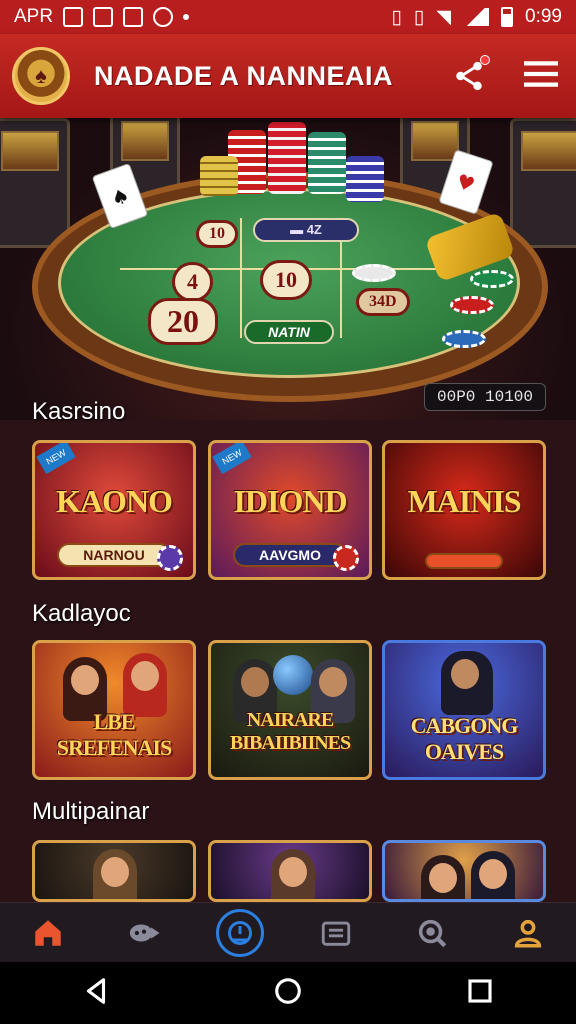 This screenshot has height=1024, width=576. I want to click on more-notifications-icon, so click(186, 17).